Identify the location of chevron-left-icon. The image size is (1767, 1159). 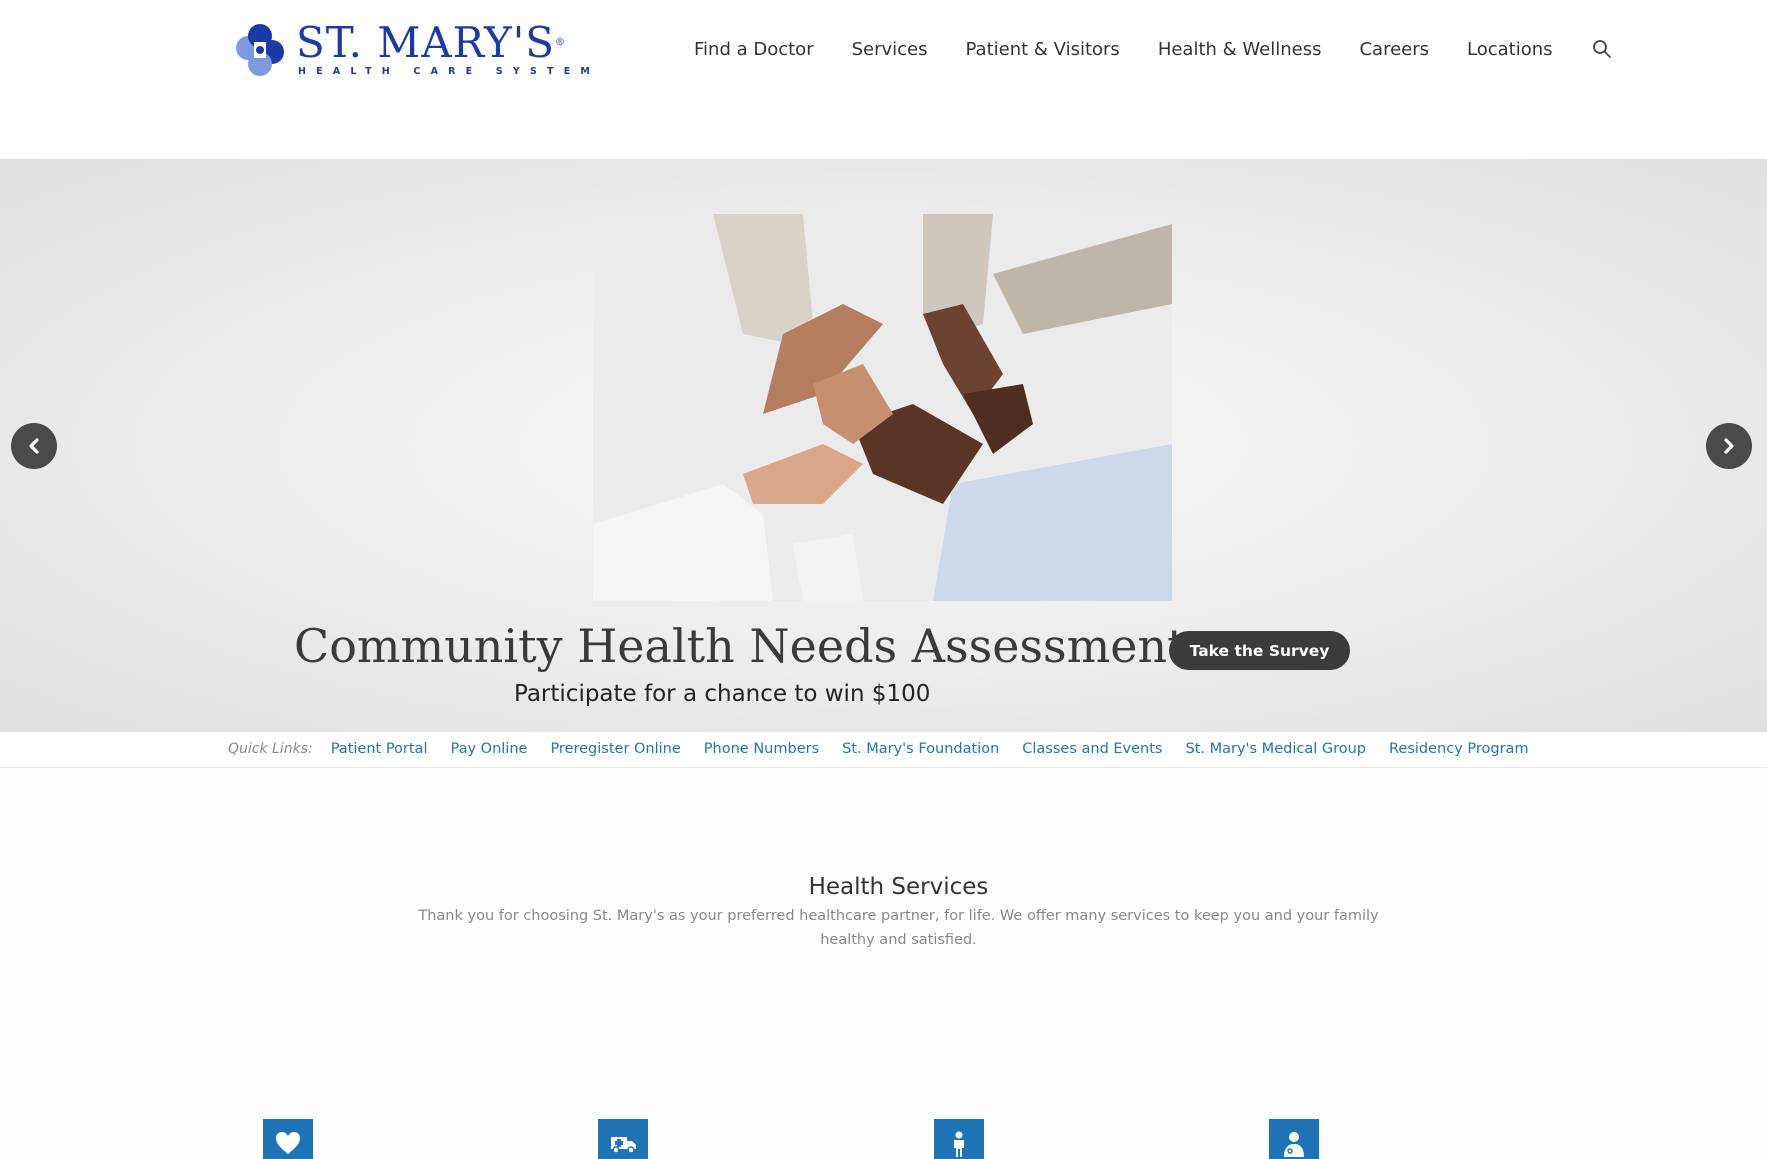
(34, 446).